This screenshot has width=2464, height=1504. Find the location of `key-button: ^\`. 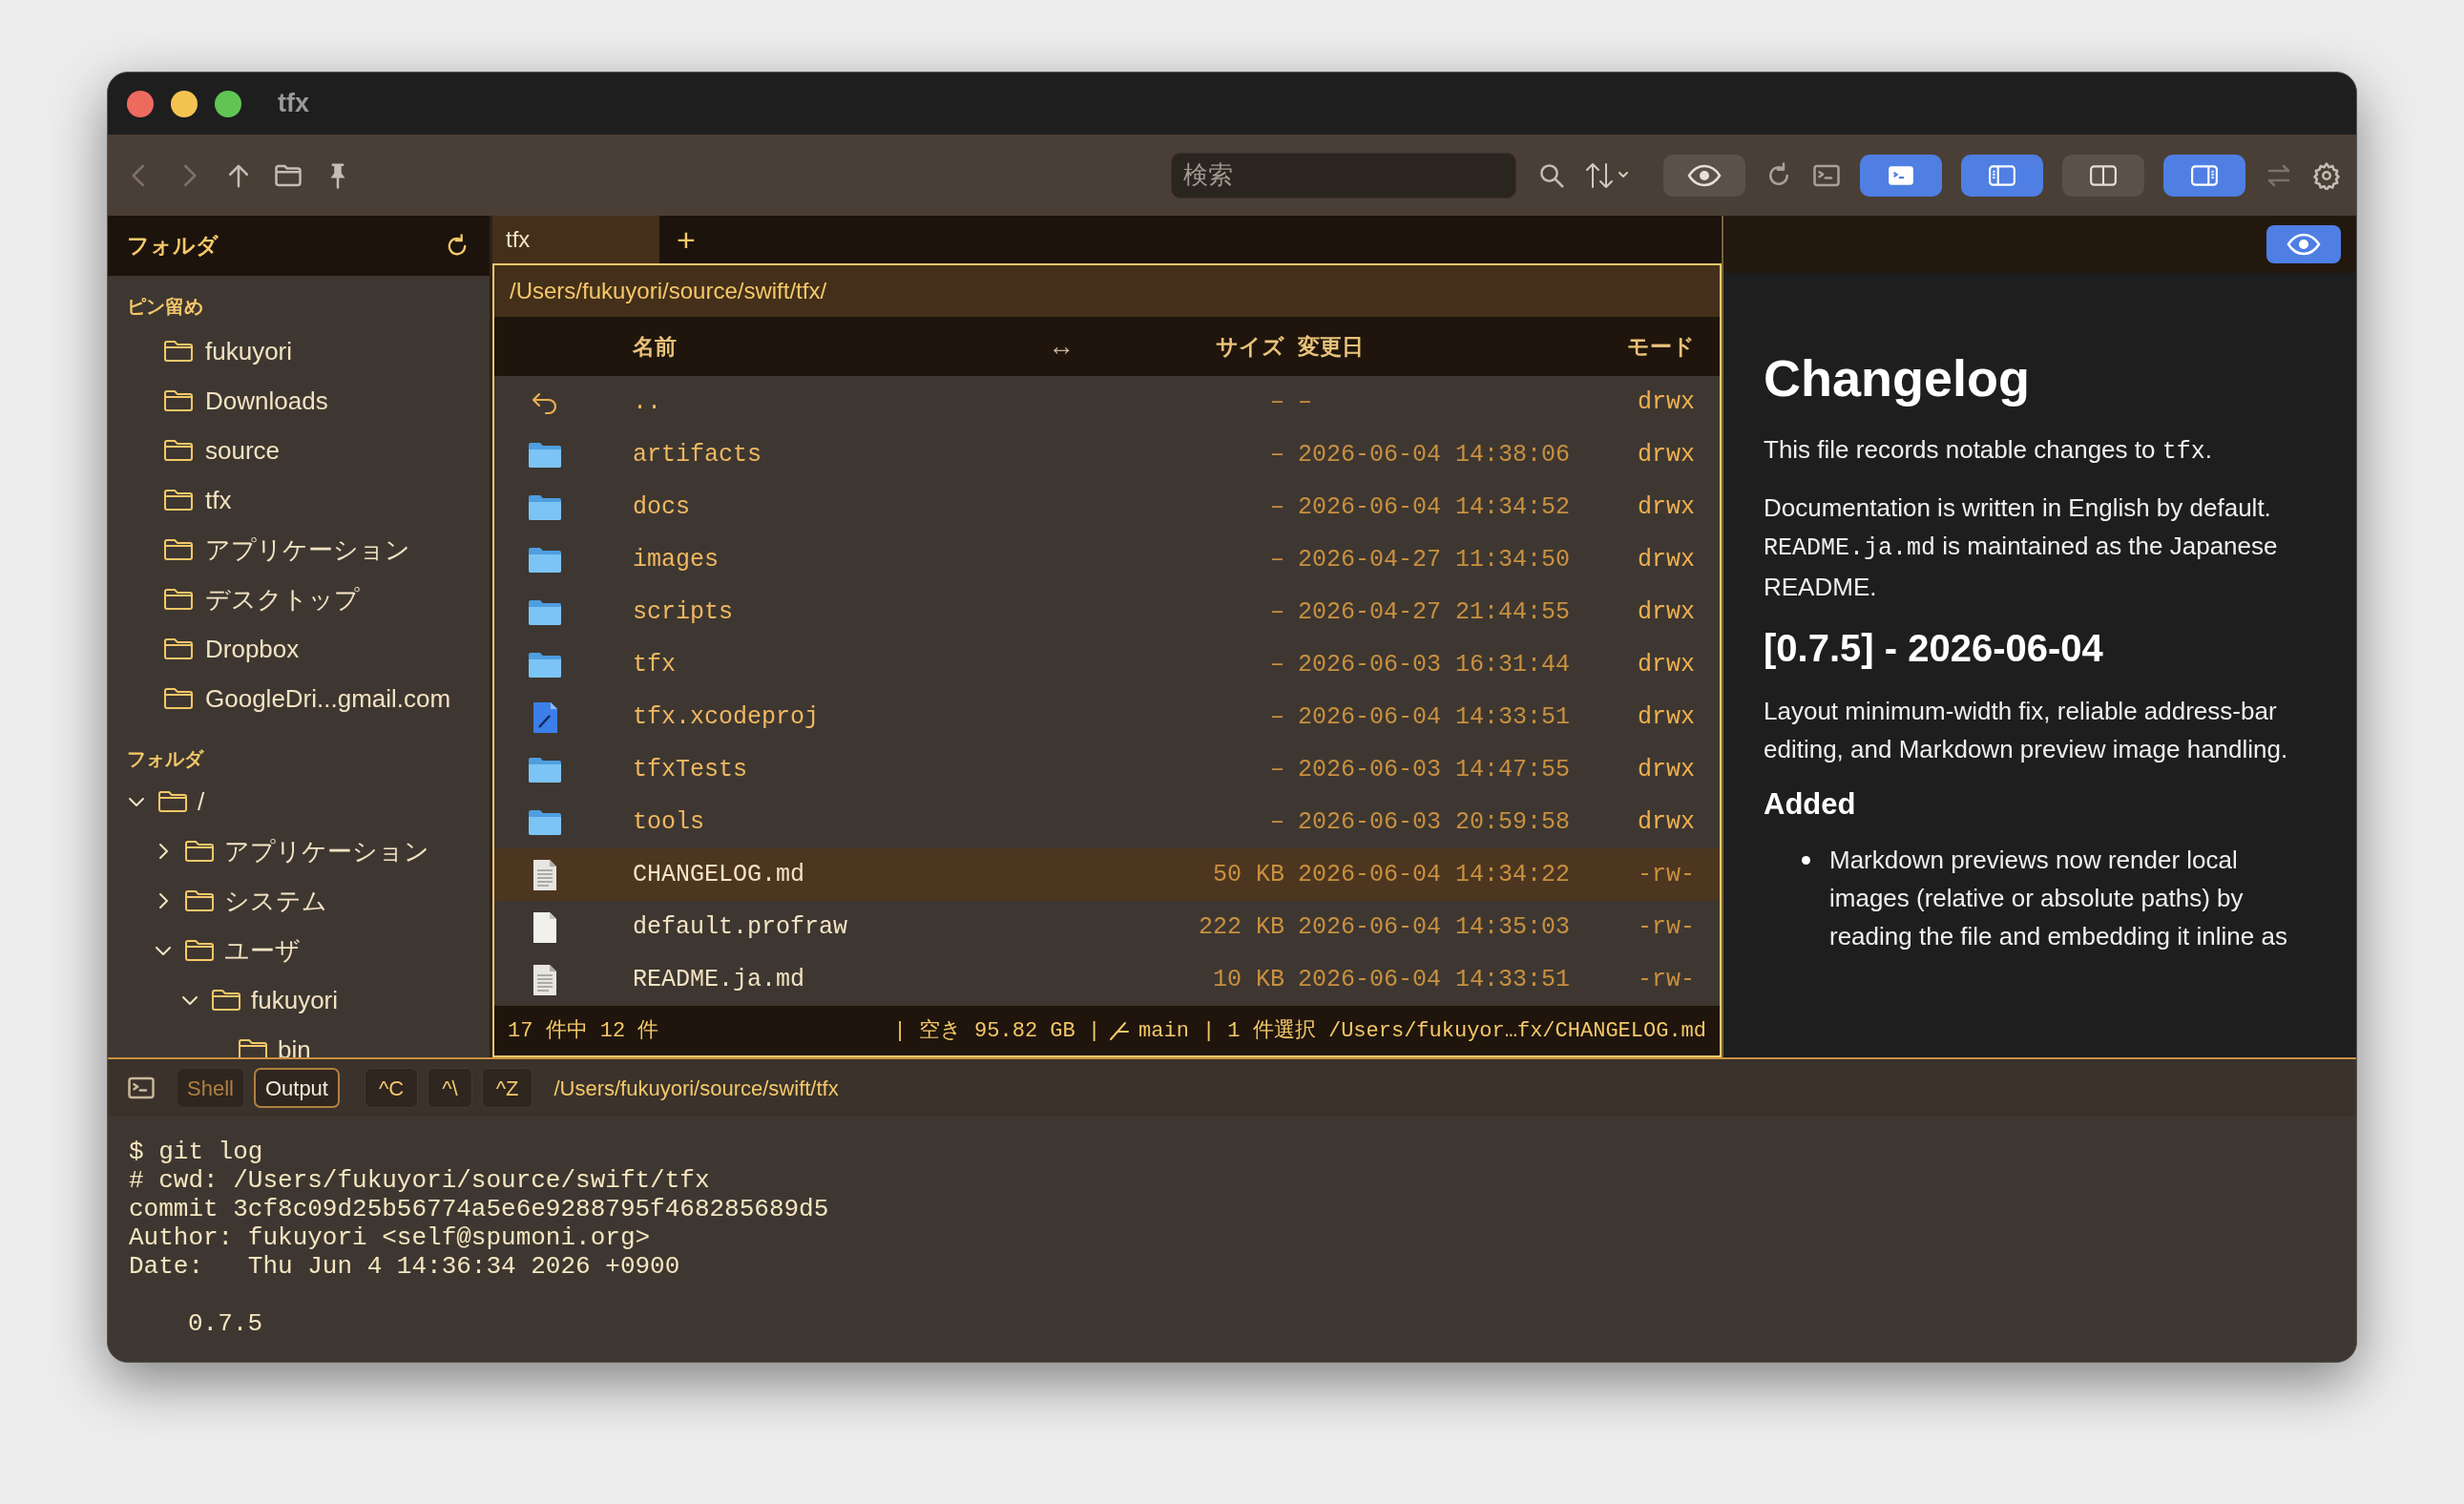

key-button: ^\ is located at coordinates (450, 1088).